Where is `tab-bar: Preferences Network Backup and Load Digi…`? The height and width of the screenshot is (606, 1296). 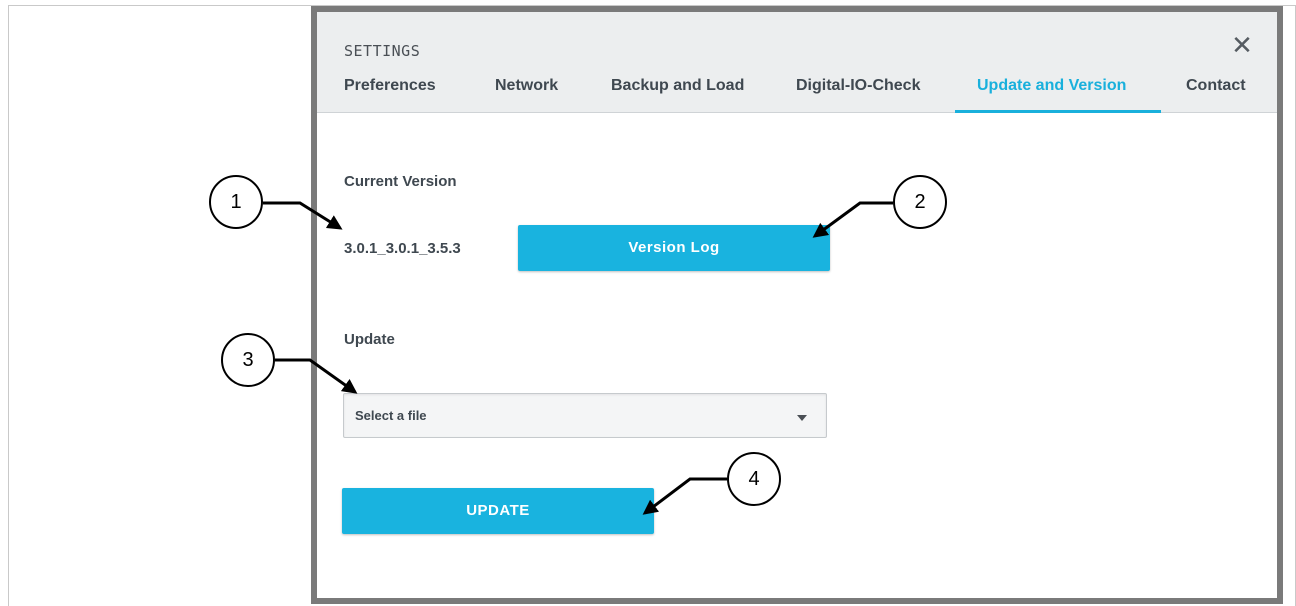 tab-bar: Preferences Network Backup and Load Digi… is located at coordinates (797, 91).